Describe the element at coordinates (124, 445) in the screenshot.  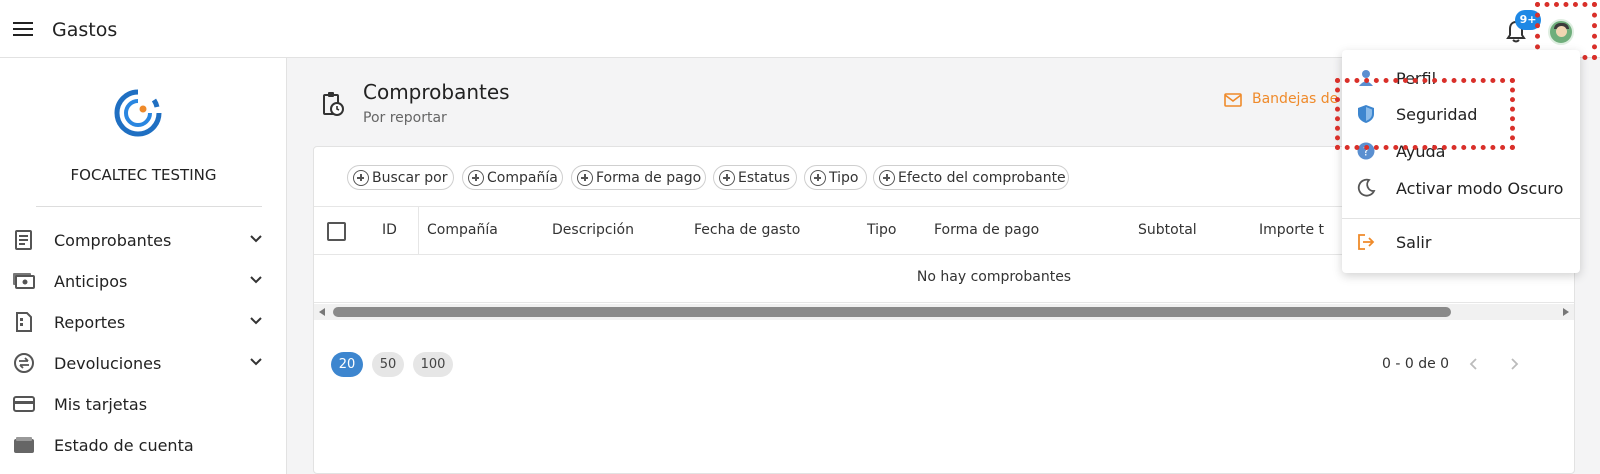
I see `sidebar-item-label: Estado de cuenta` at that location.